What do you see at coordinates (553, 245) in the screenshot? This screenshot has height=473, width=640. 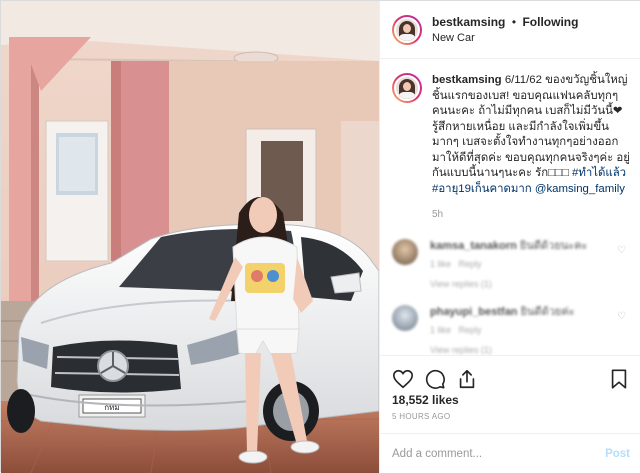 I see `comment-text: ยินดีด้วยนะคะ` at bounding box center [553, 245].